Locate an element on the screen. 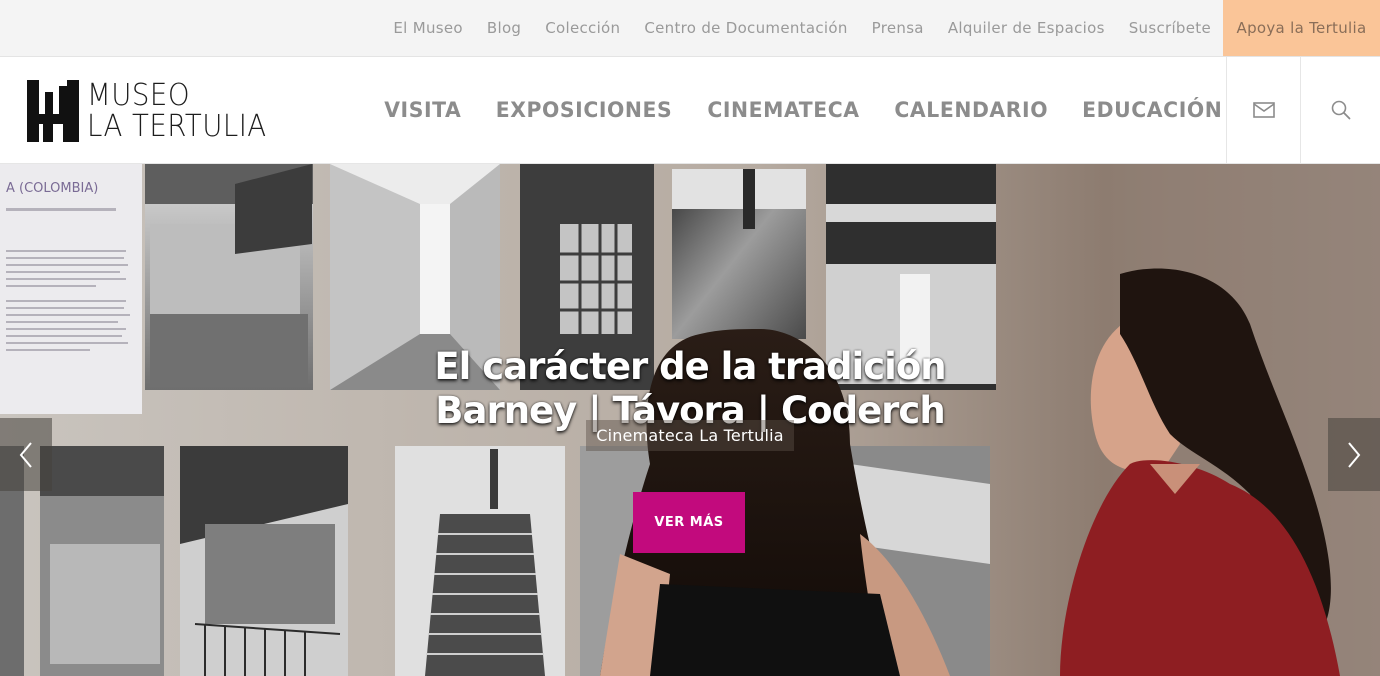  util-link-alquiler-espacios: Alquiler de Espacios is located at coordinates (1026, 28).